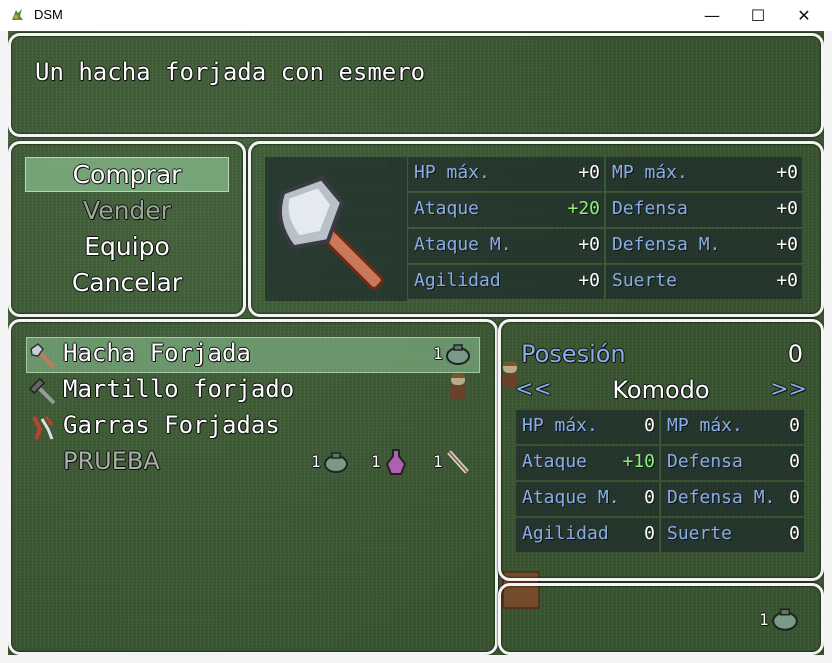 The height and width of the screenshot is (663, 832). I want to click on app-icon, so click(17, 14).